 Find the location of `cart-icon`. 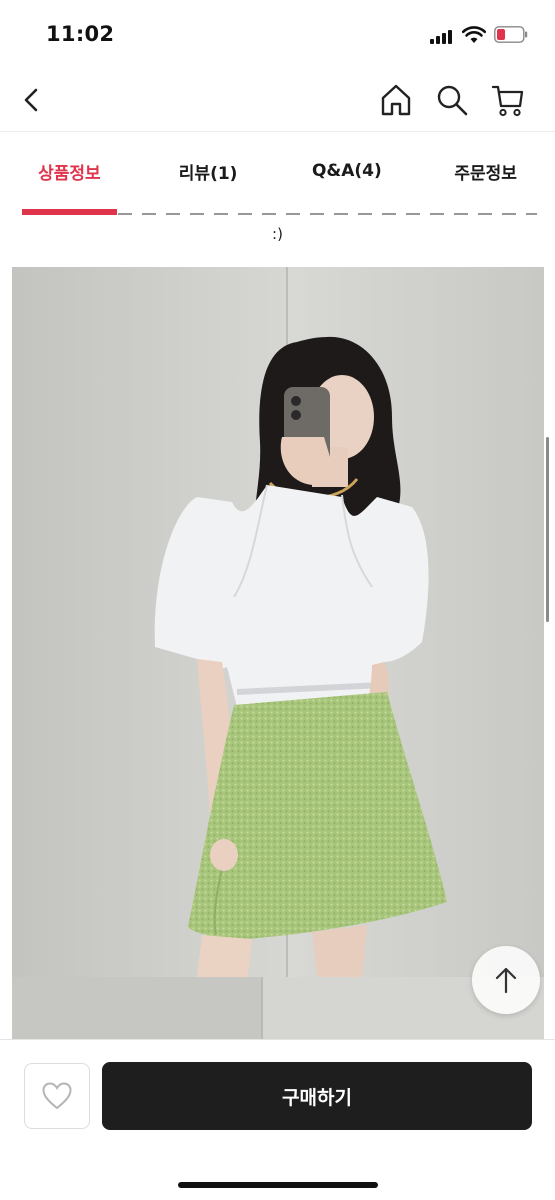

cart-icon is located at coordinates (508, 100).